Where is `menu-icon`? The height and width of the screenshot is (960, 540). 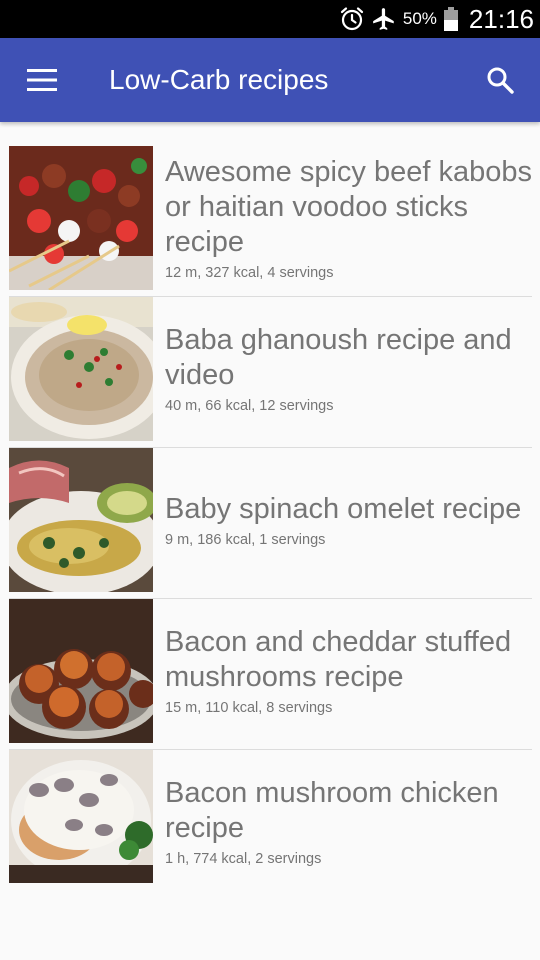 menu-icon is located at coordinates (42, 80).